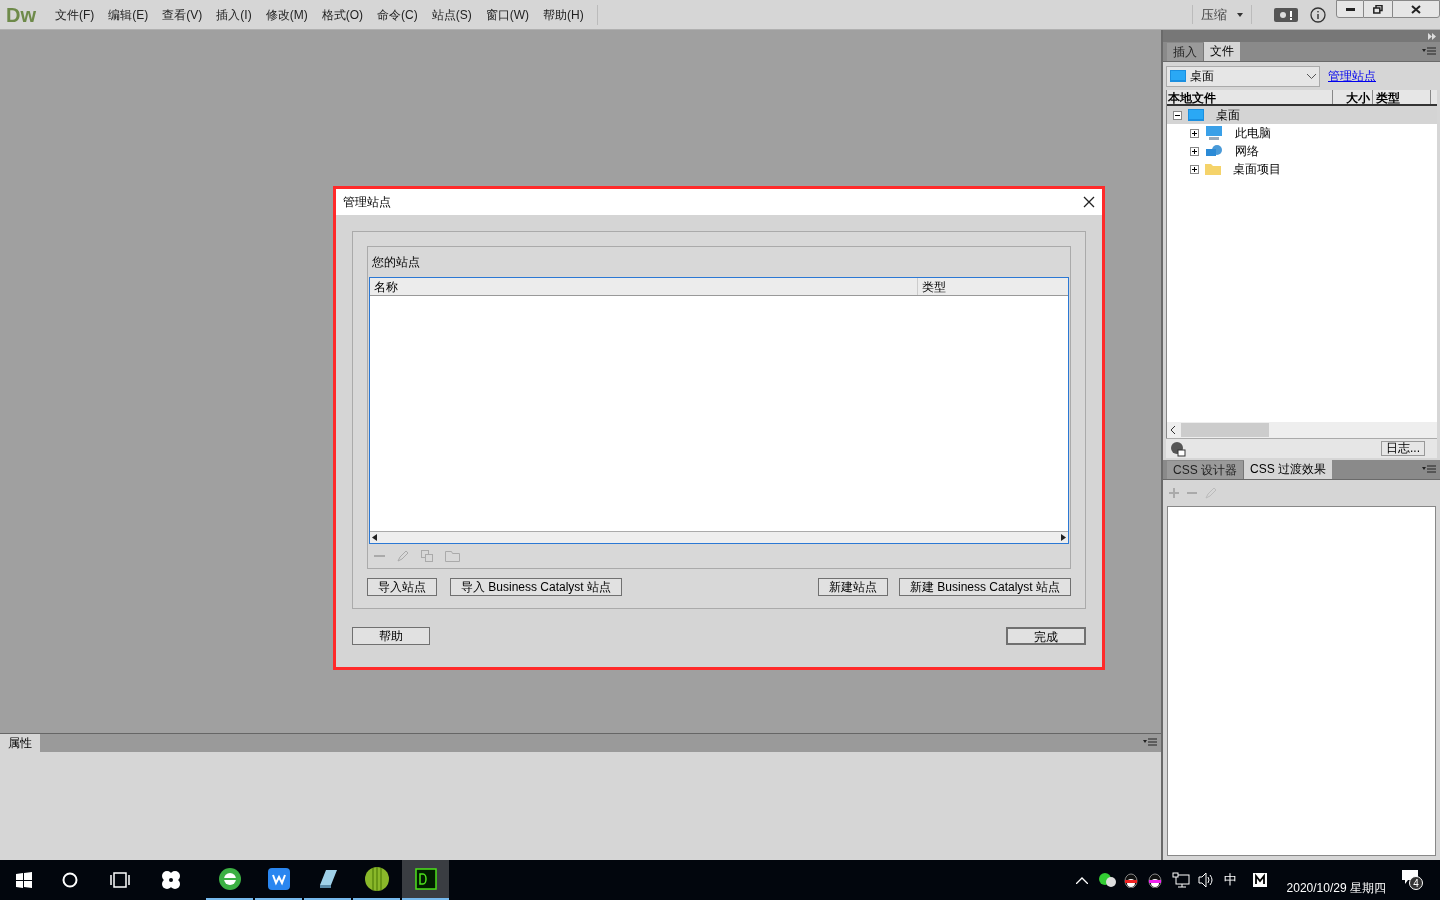 The width and height of the screenshot is (1440, 900). I want to click on menu-item: 编辑(E), so click(128, 14).